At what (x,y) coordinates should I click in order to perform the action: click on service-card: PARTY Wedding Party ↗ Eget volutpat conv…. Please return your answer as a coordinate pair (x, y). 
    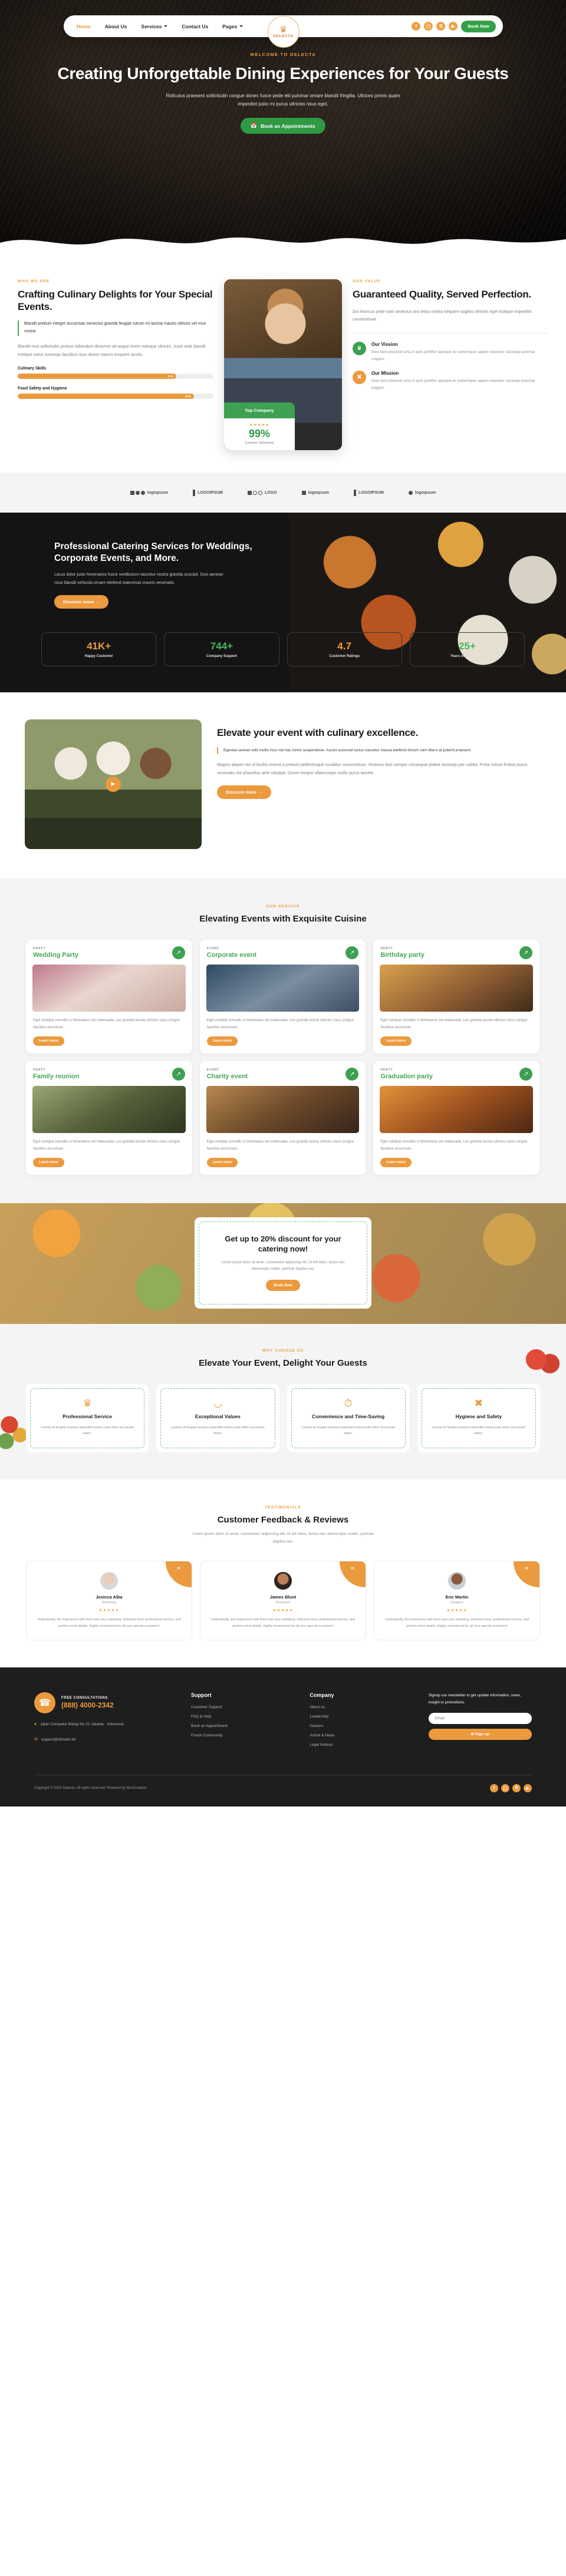
    Looking at the image, I should click on (109, 997).